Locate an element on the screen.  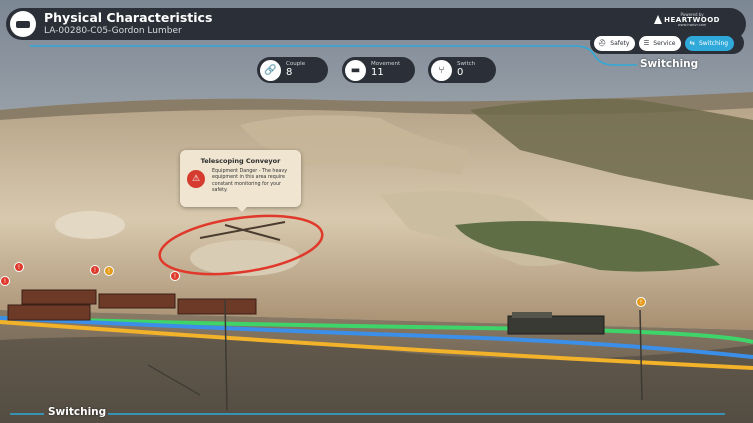
train-switch-icon: ⇆ is located at coordinates (692, 43).